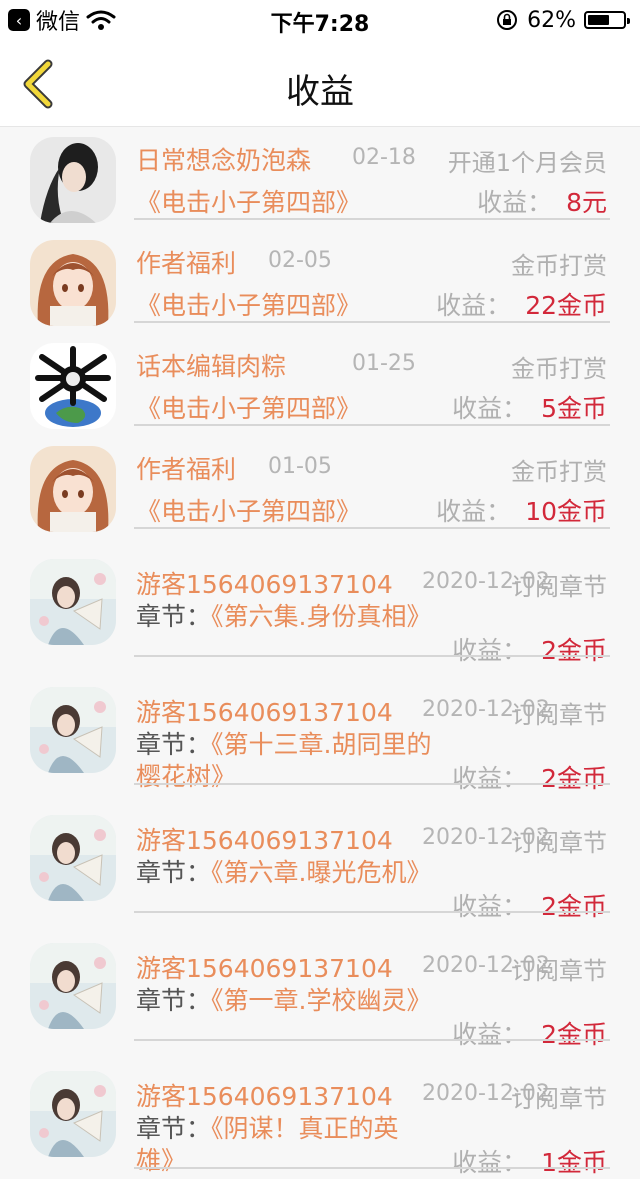 The image size is (640, 1179). What do you see at coordinates (574, 1162) in the screenshot?
I see `earning-amount: 1金币` at bounding box center [574, 1162].